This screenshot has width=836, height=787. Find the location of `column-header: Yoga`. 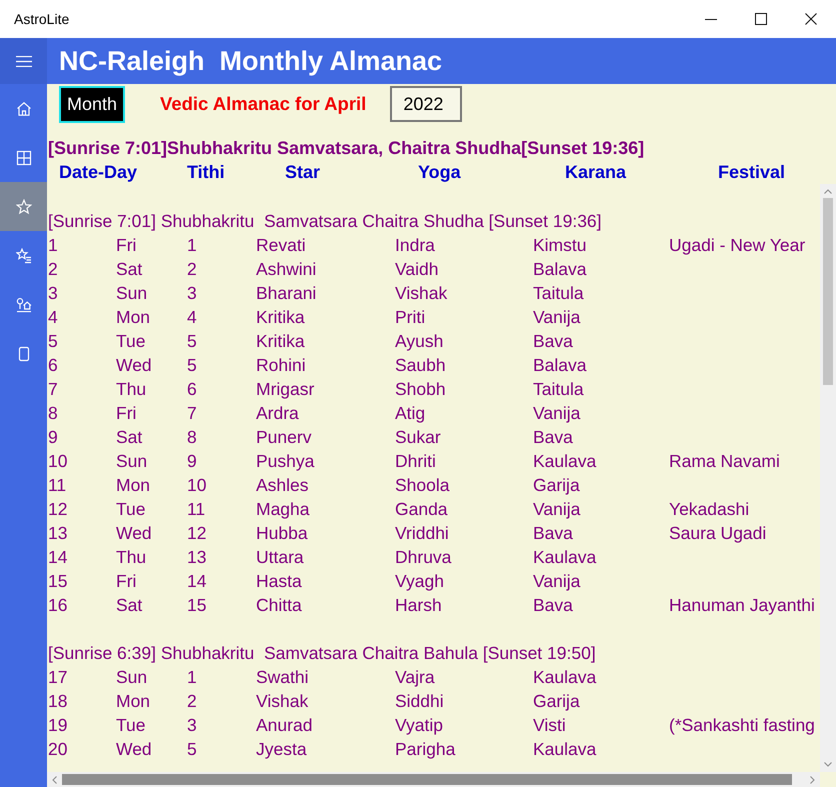

column-header: Yoga is located at coordinates (439, 172).